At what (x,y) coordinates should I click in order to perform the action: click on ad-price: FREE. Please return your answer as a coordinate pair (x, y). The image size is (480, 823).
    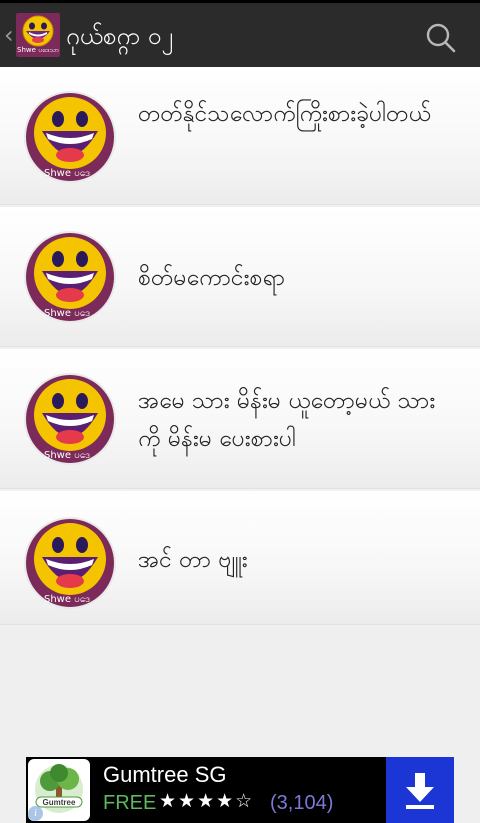
    Looking at the image, I should click on (130, 803).